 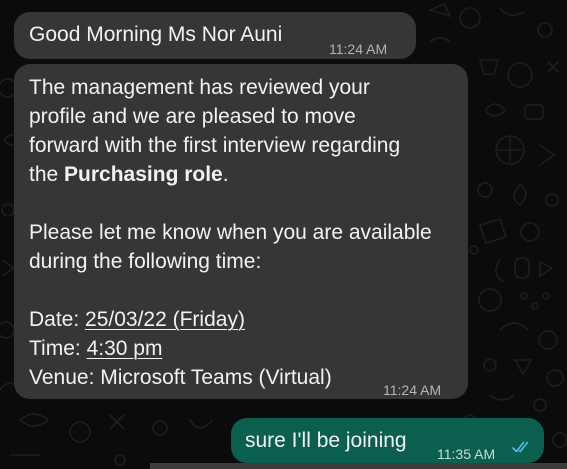 What do you see at coordinates (145, 261) in the screenshot?
I see `message-line: during the following time:` at bounding box center [145, 261].